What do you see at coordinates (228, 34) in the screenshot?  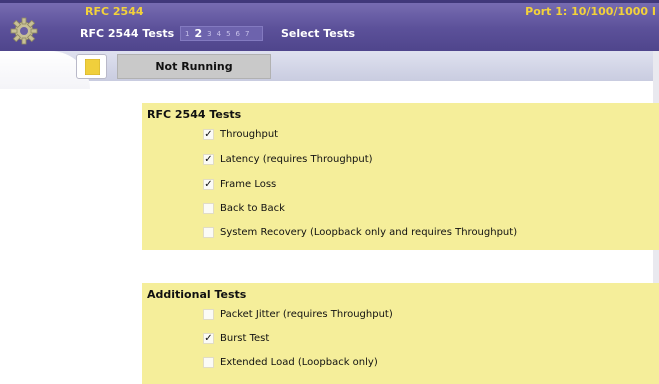 I see `page-tab-5: 5` at bounding box center [228, 34].